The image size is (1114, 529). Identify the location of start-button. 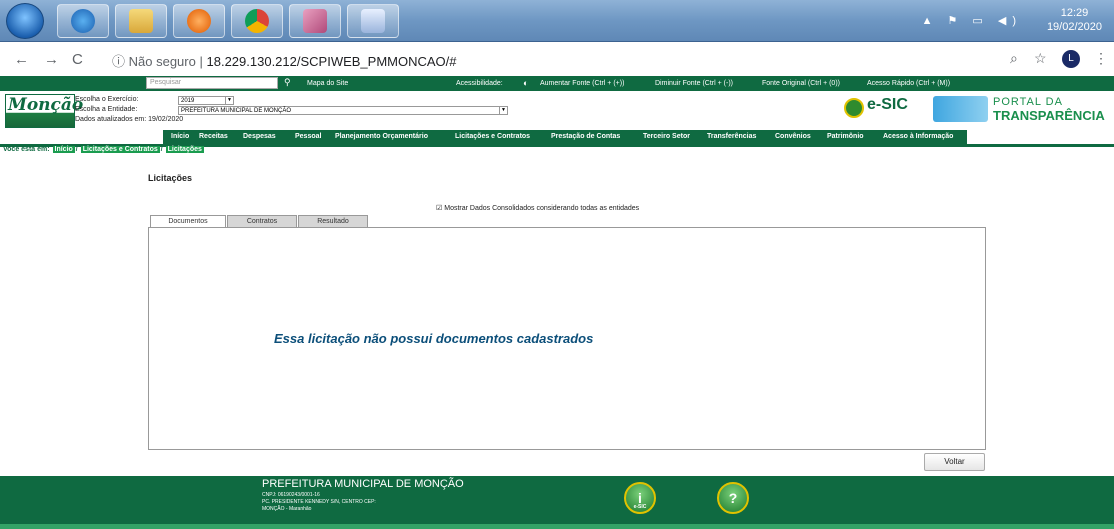
(25, 21).